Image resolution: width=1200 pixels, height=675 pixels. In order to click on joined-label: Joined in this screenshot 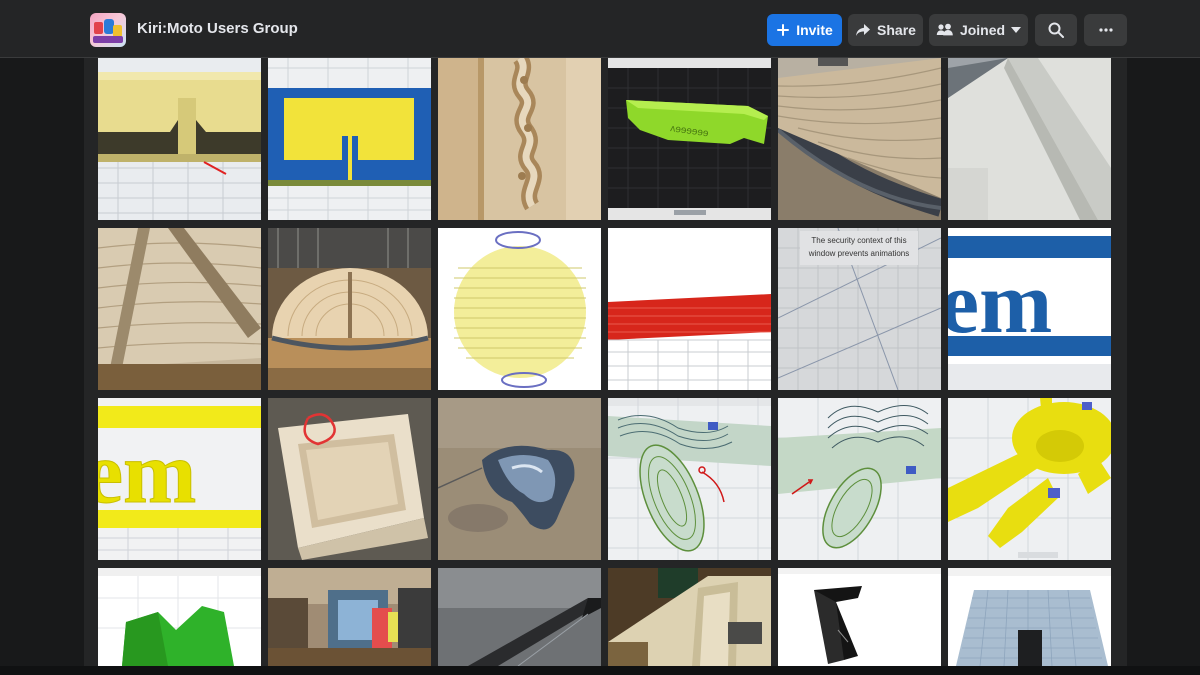, I will do `click(982, 30)`.